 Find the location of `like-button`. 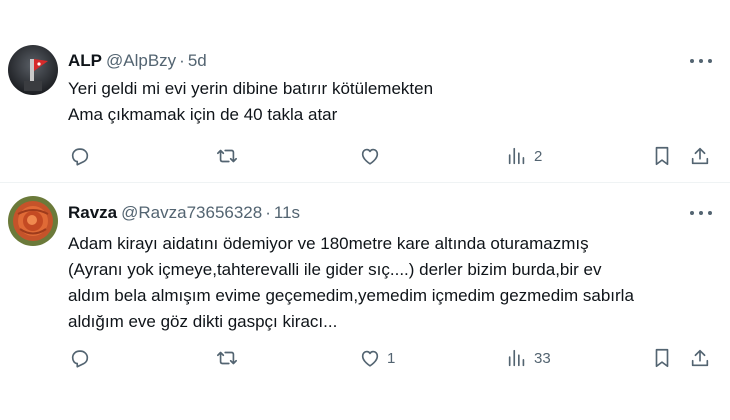

like-button is located at coordinates (373, 156).